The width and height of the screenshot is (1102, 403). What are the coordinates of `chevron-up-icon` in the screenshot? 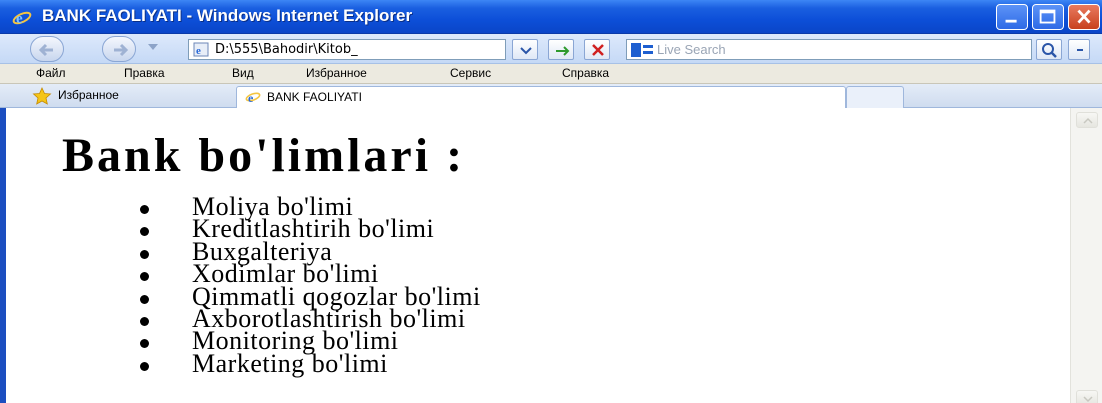 It's located at (1088, 120).